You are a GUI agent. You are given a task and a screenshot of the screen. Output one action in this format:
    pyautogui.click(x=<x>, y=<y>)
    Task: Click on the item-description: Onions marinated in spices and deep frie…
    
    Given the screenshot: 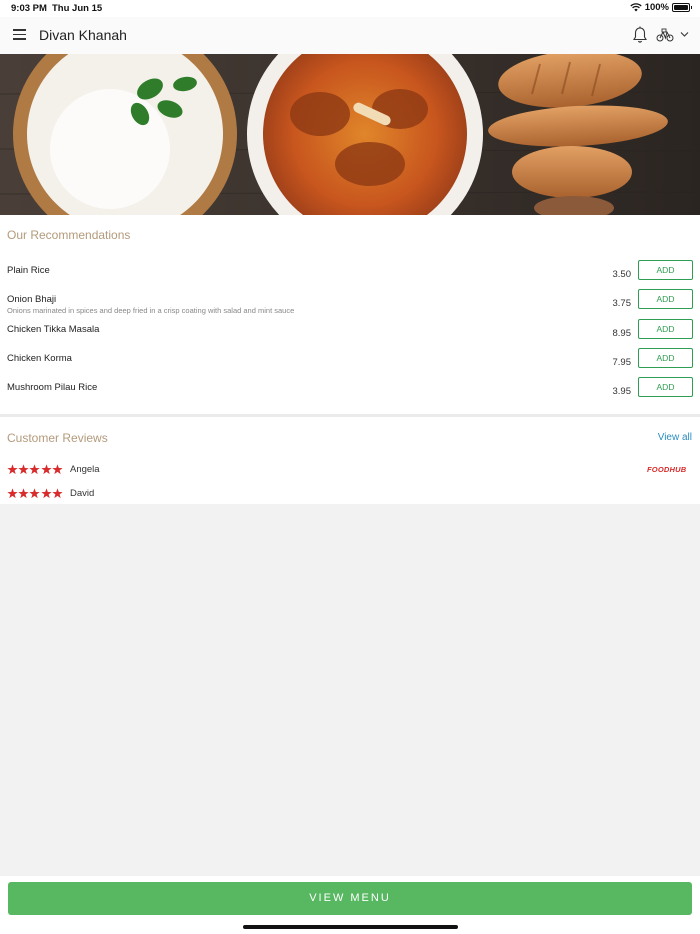 What is the action you would take?
    pyautogui.click(x=151, y=310)
    